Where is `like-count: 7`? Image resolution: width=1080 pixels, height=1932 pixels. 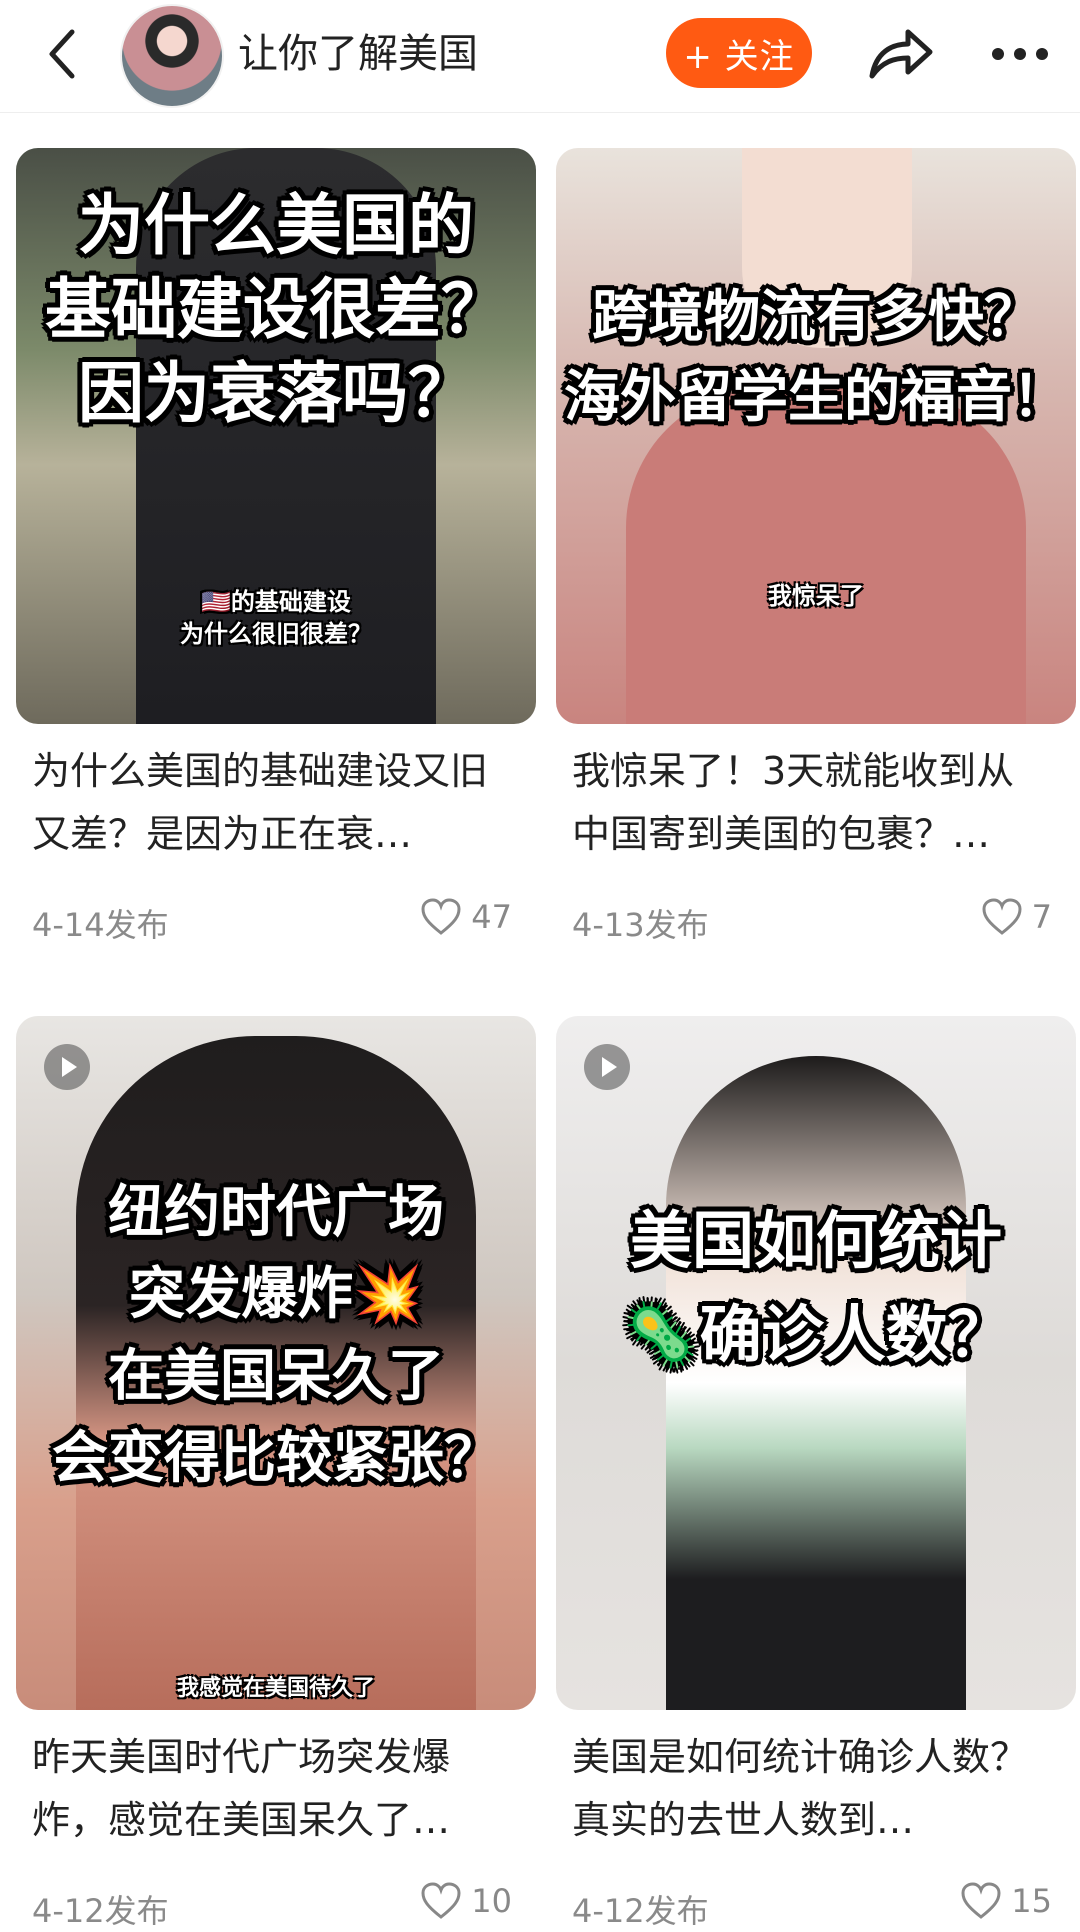 like-count: 7 is located at coordinates (1017, 917).